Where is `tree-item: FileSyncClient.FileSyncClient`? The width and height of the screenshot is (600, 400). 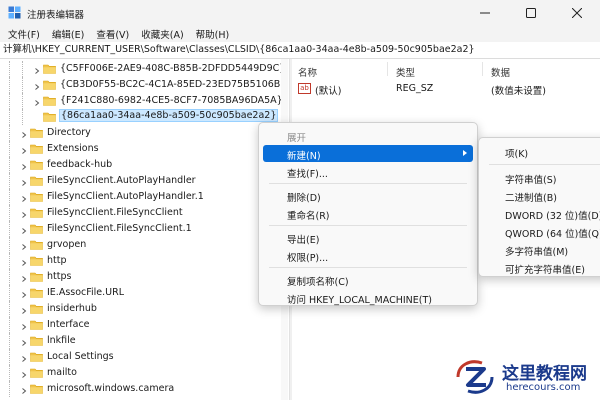
tree-item: FileSyncClient.FileSyncClient is located at coordinates (144, 213).